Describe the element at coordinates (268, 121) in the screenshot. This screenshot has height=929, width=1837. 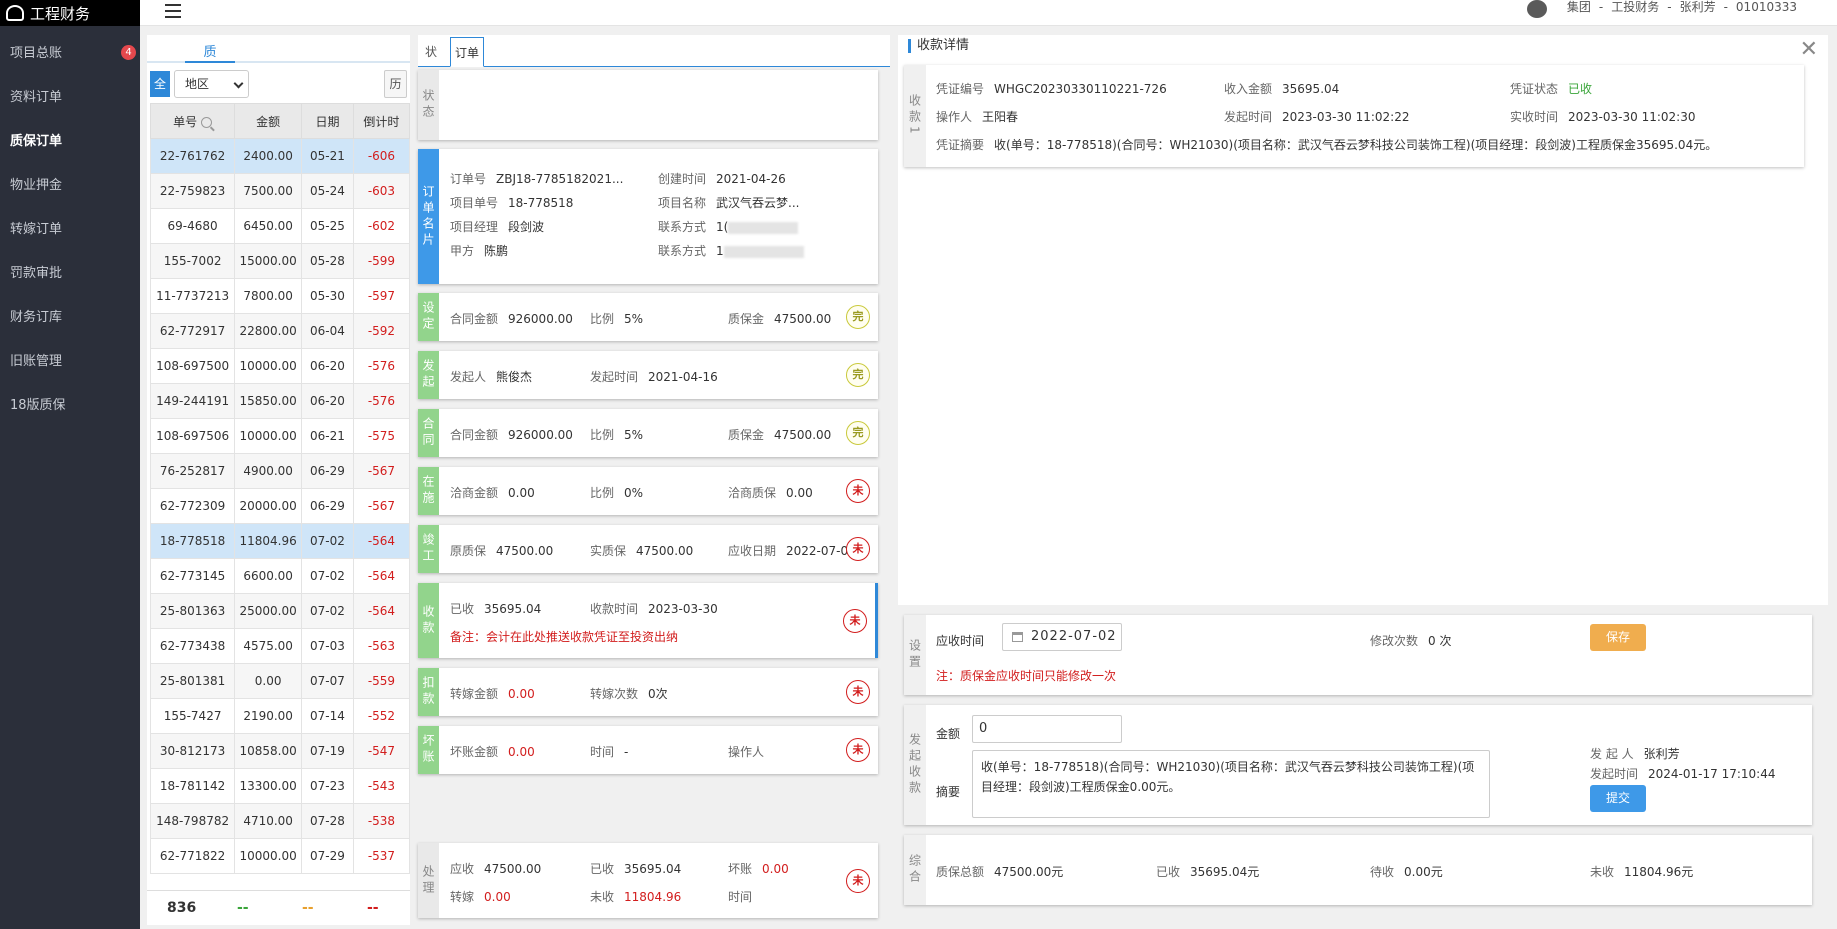
I see `col-header-amount: 金额` at that location.